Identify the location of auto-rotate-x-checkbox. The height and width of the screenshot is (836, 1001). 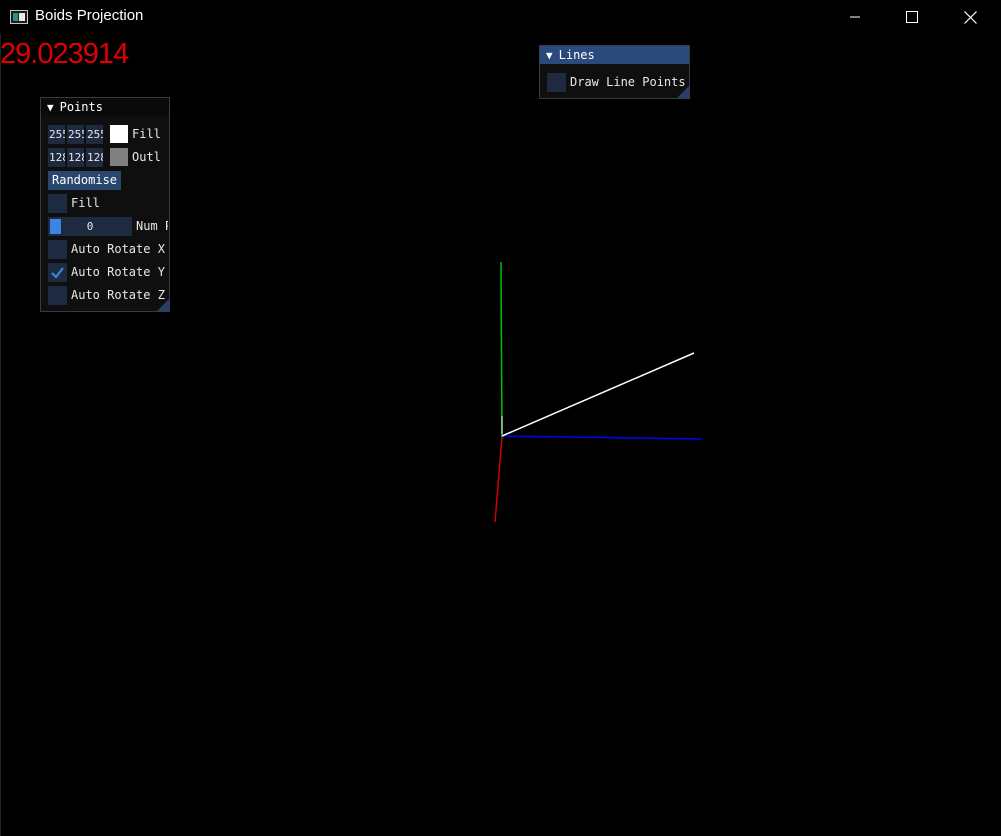
(57, 249).